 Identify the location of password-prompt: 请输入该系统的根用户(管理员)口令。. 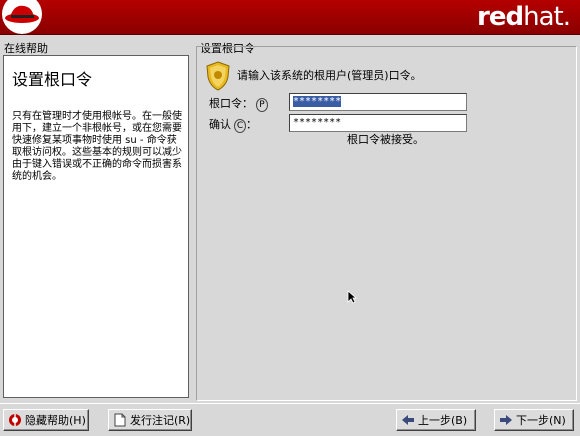
(329, 75).